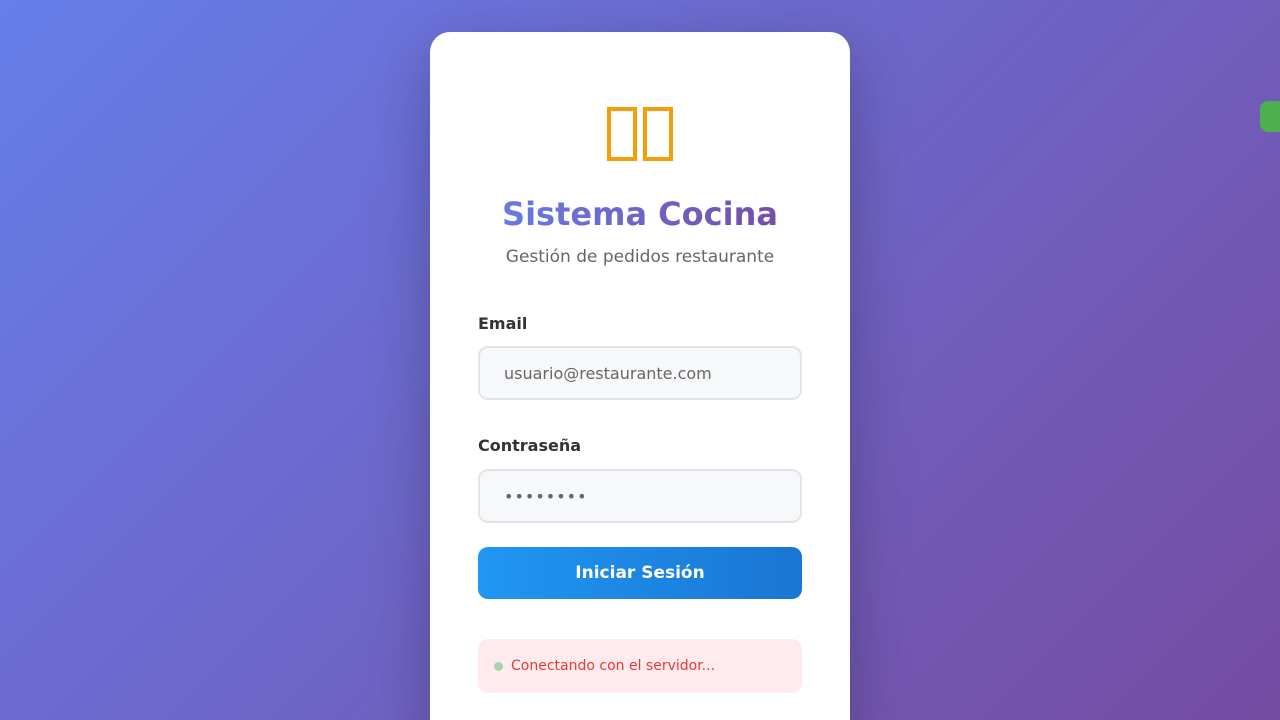  What do you see at coordinates (640, 573) in the screenshot?
I see `login-button: Iniciar Sesión` at bounding box center [640, 573].